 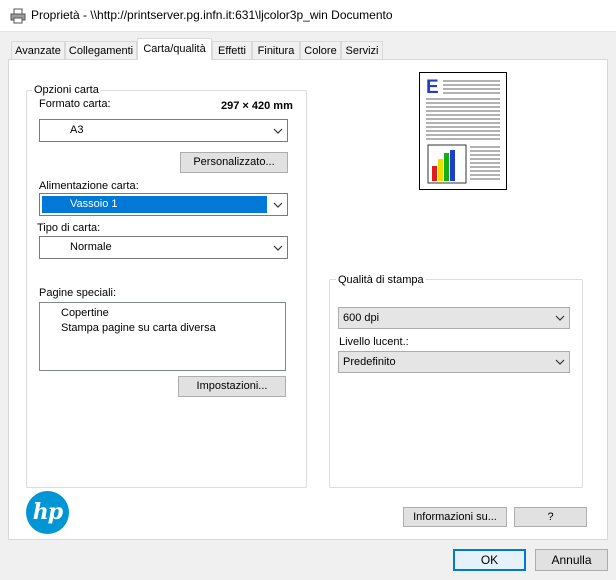 I want to click on ok-button: OK, so click(x=489, y=560).